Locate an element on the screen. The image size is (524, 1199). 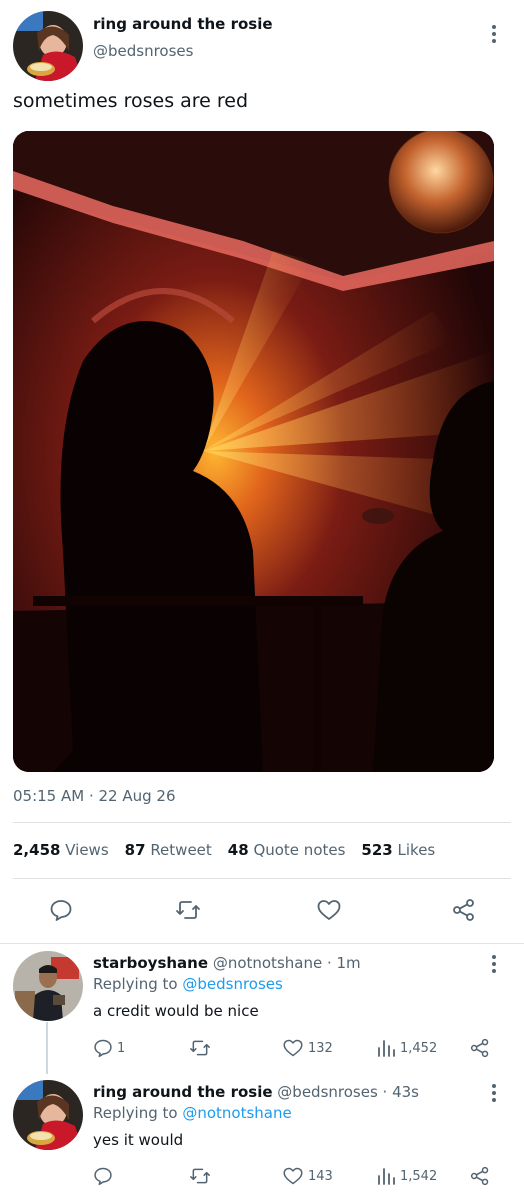
reply-text: a credit would be nice is located at coordinates (176, 1011).